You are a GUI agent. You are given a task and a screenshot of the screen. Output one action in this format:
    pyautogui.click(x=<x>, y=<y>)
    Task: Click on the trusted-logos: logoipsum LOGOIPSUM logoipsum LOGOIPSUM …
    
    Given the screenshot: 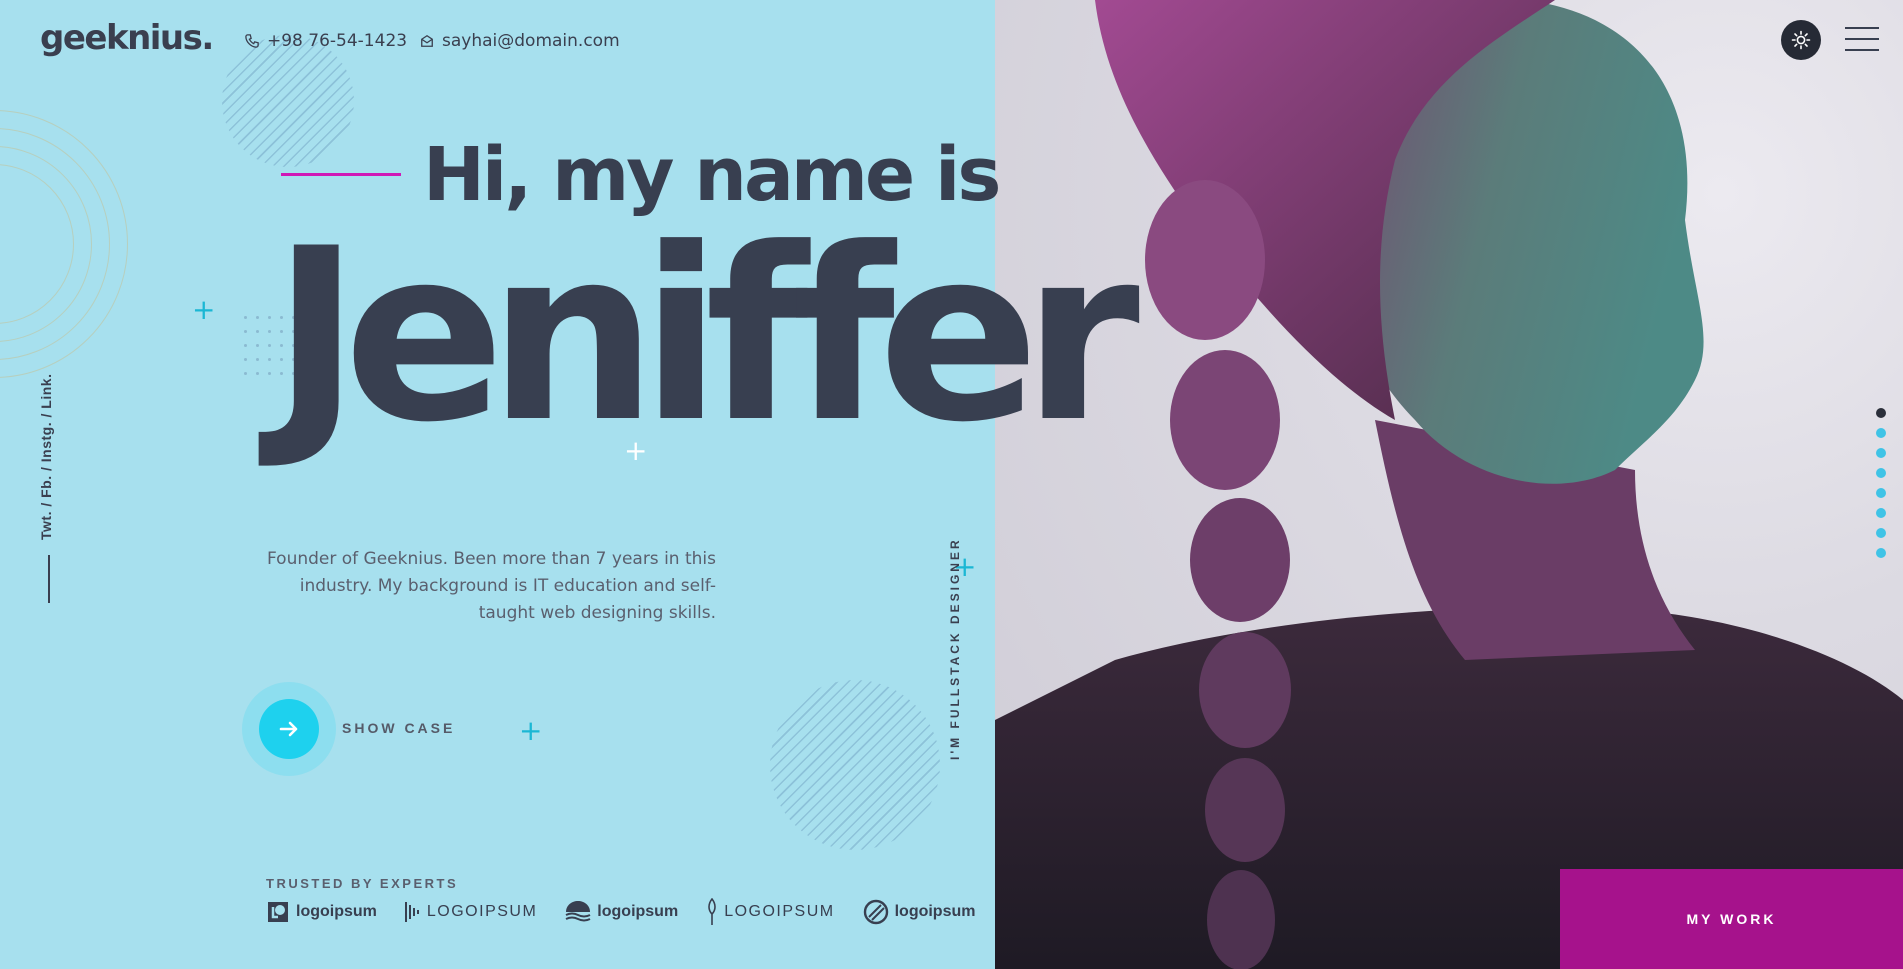 What is the action you would take?
    pyautogui.click(x=620, y=912)
    